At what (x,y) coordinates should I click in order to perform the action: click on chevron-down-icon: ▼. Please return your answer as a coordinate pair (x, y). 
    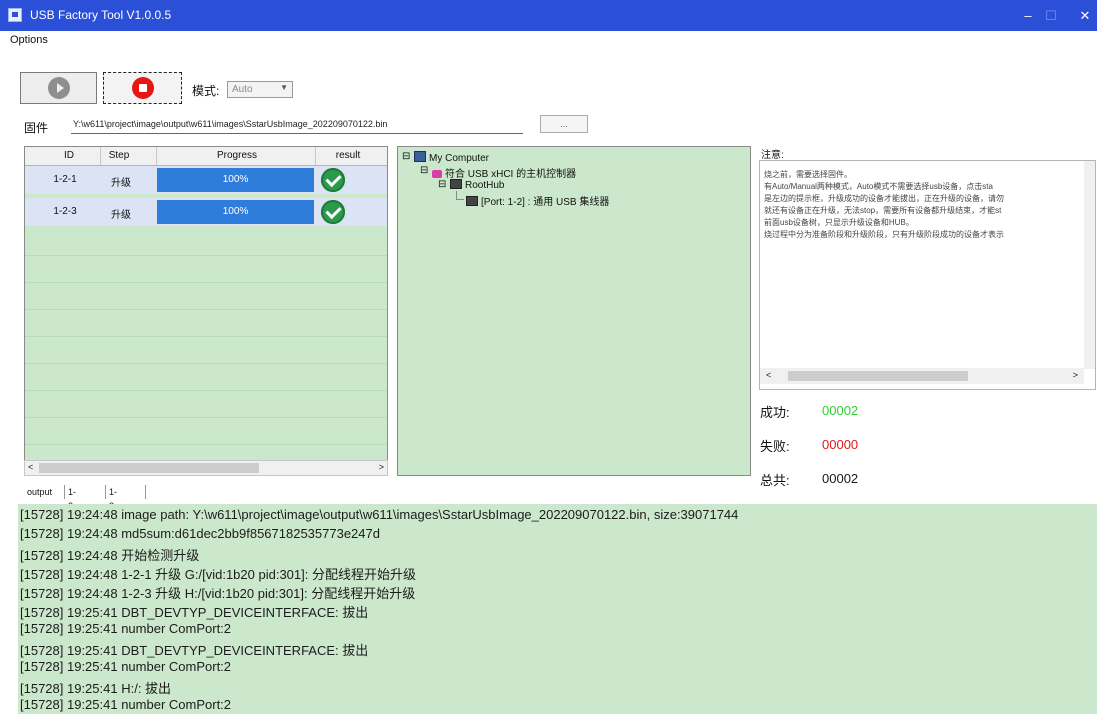
    Looking at the image, I should click on (284, 87).